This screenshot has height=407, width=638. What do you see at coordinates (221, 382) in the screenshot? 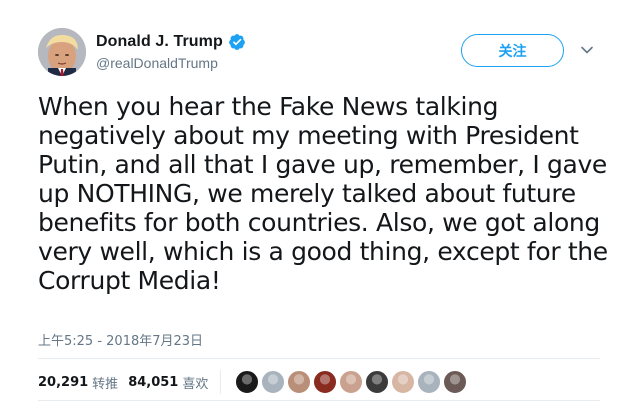
I see `stats-separator` at bounding box center [221, 382].